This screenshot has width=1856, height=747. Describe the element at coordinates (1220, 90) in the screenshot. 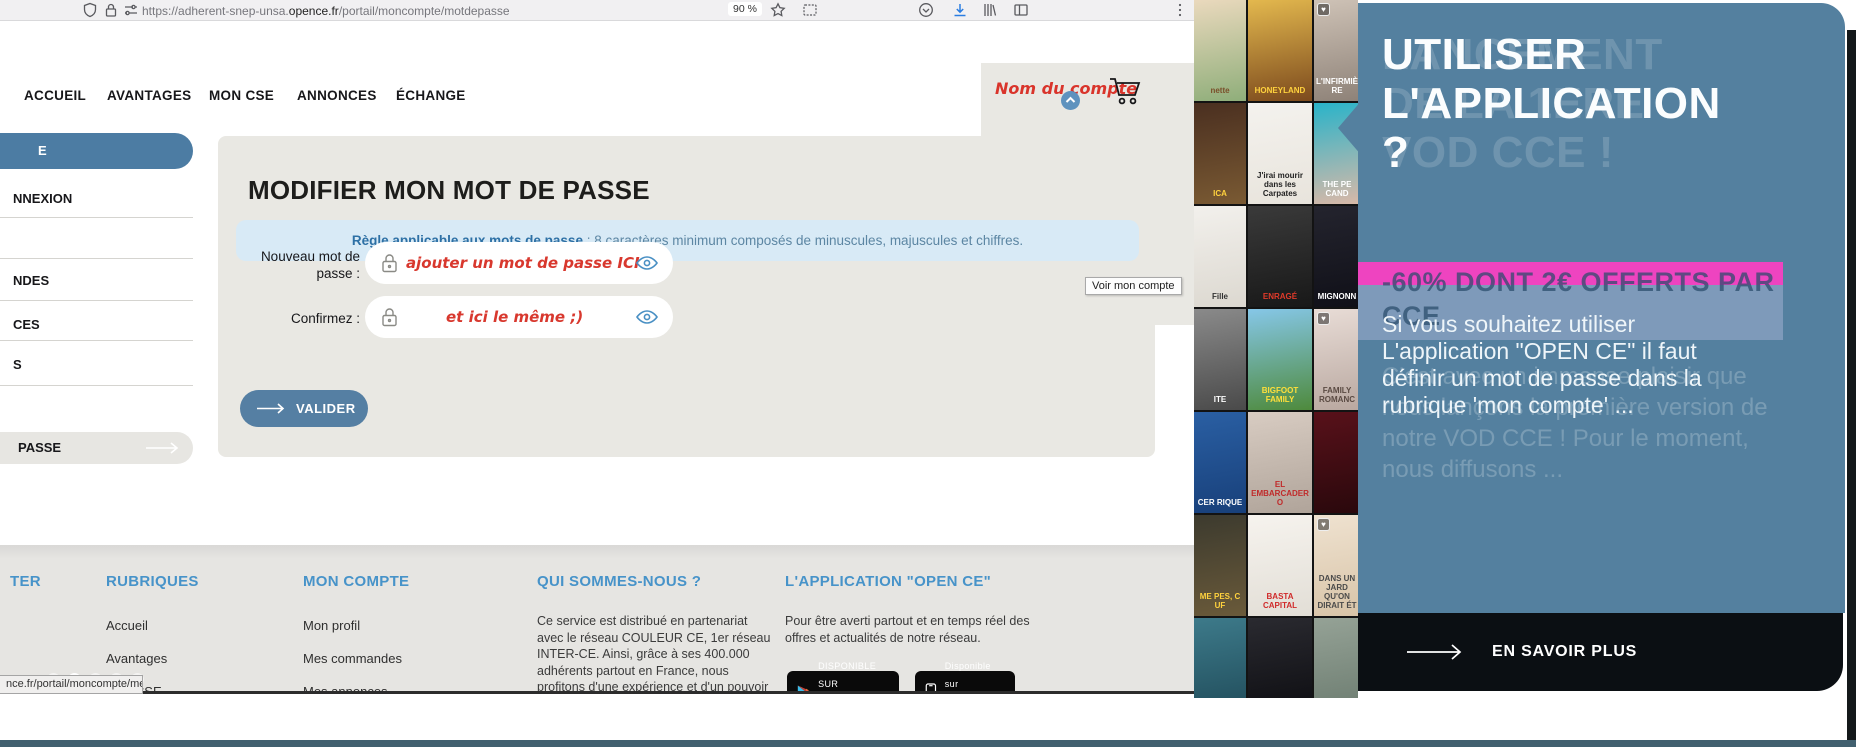

I see `poster-title: nette` at that location.